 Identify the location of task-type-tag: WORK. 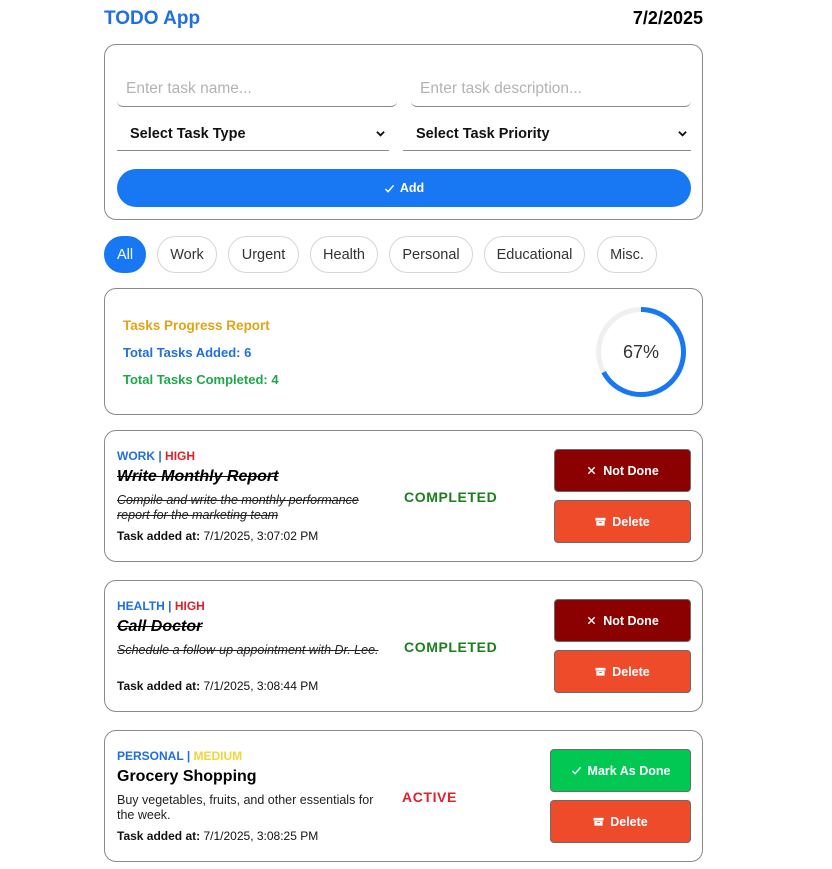
(136, 456).